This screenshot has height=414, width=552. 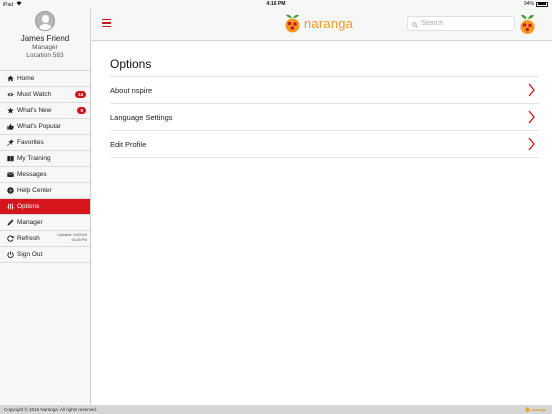 I want to click on search-icon, so click(x=415, y=24).